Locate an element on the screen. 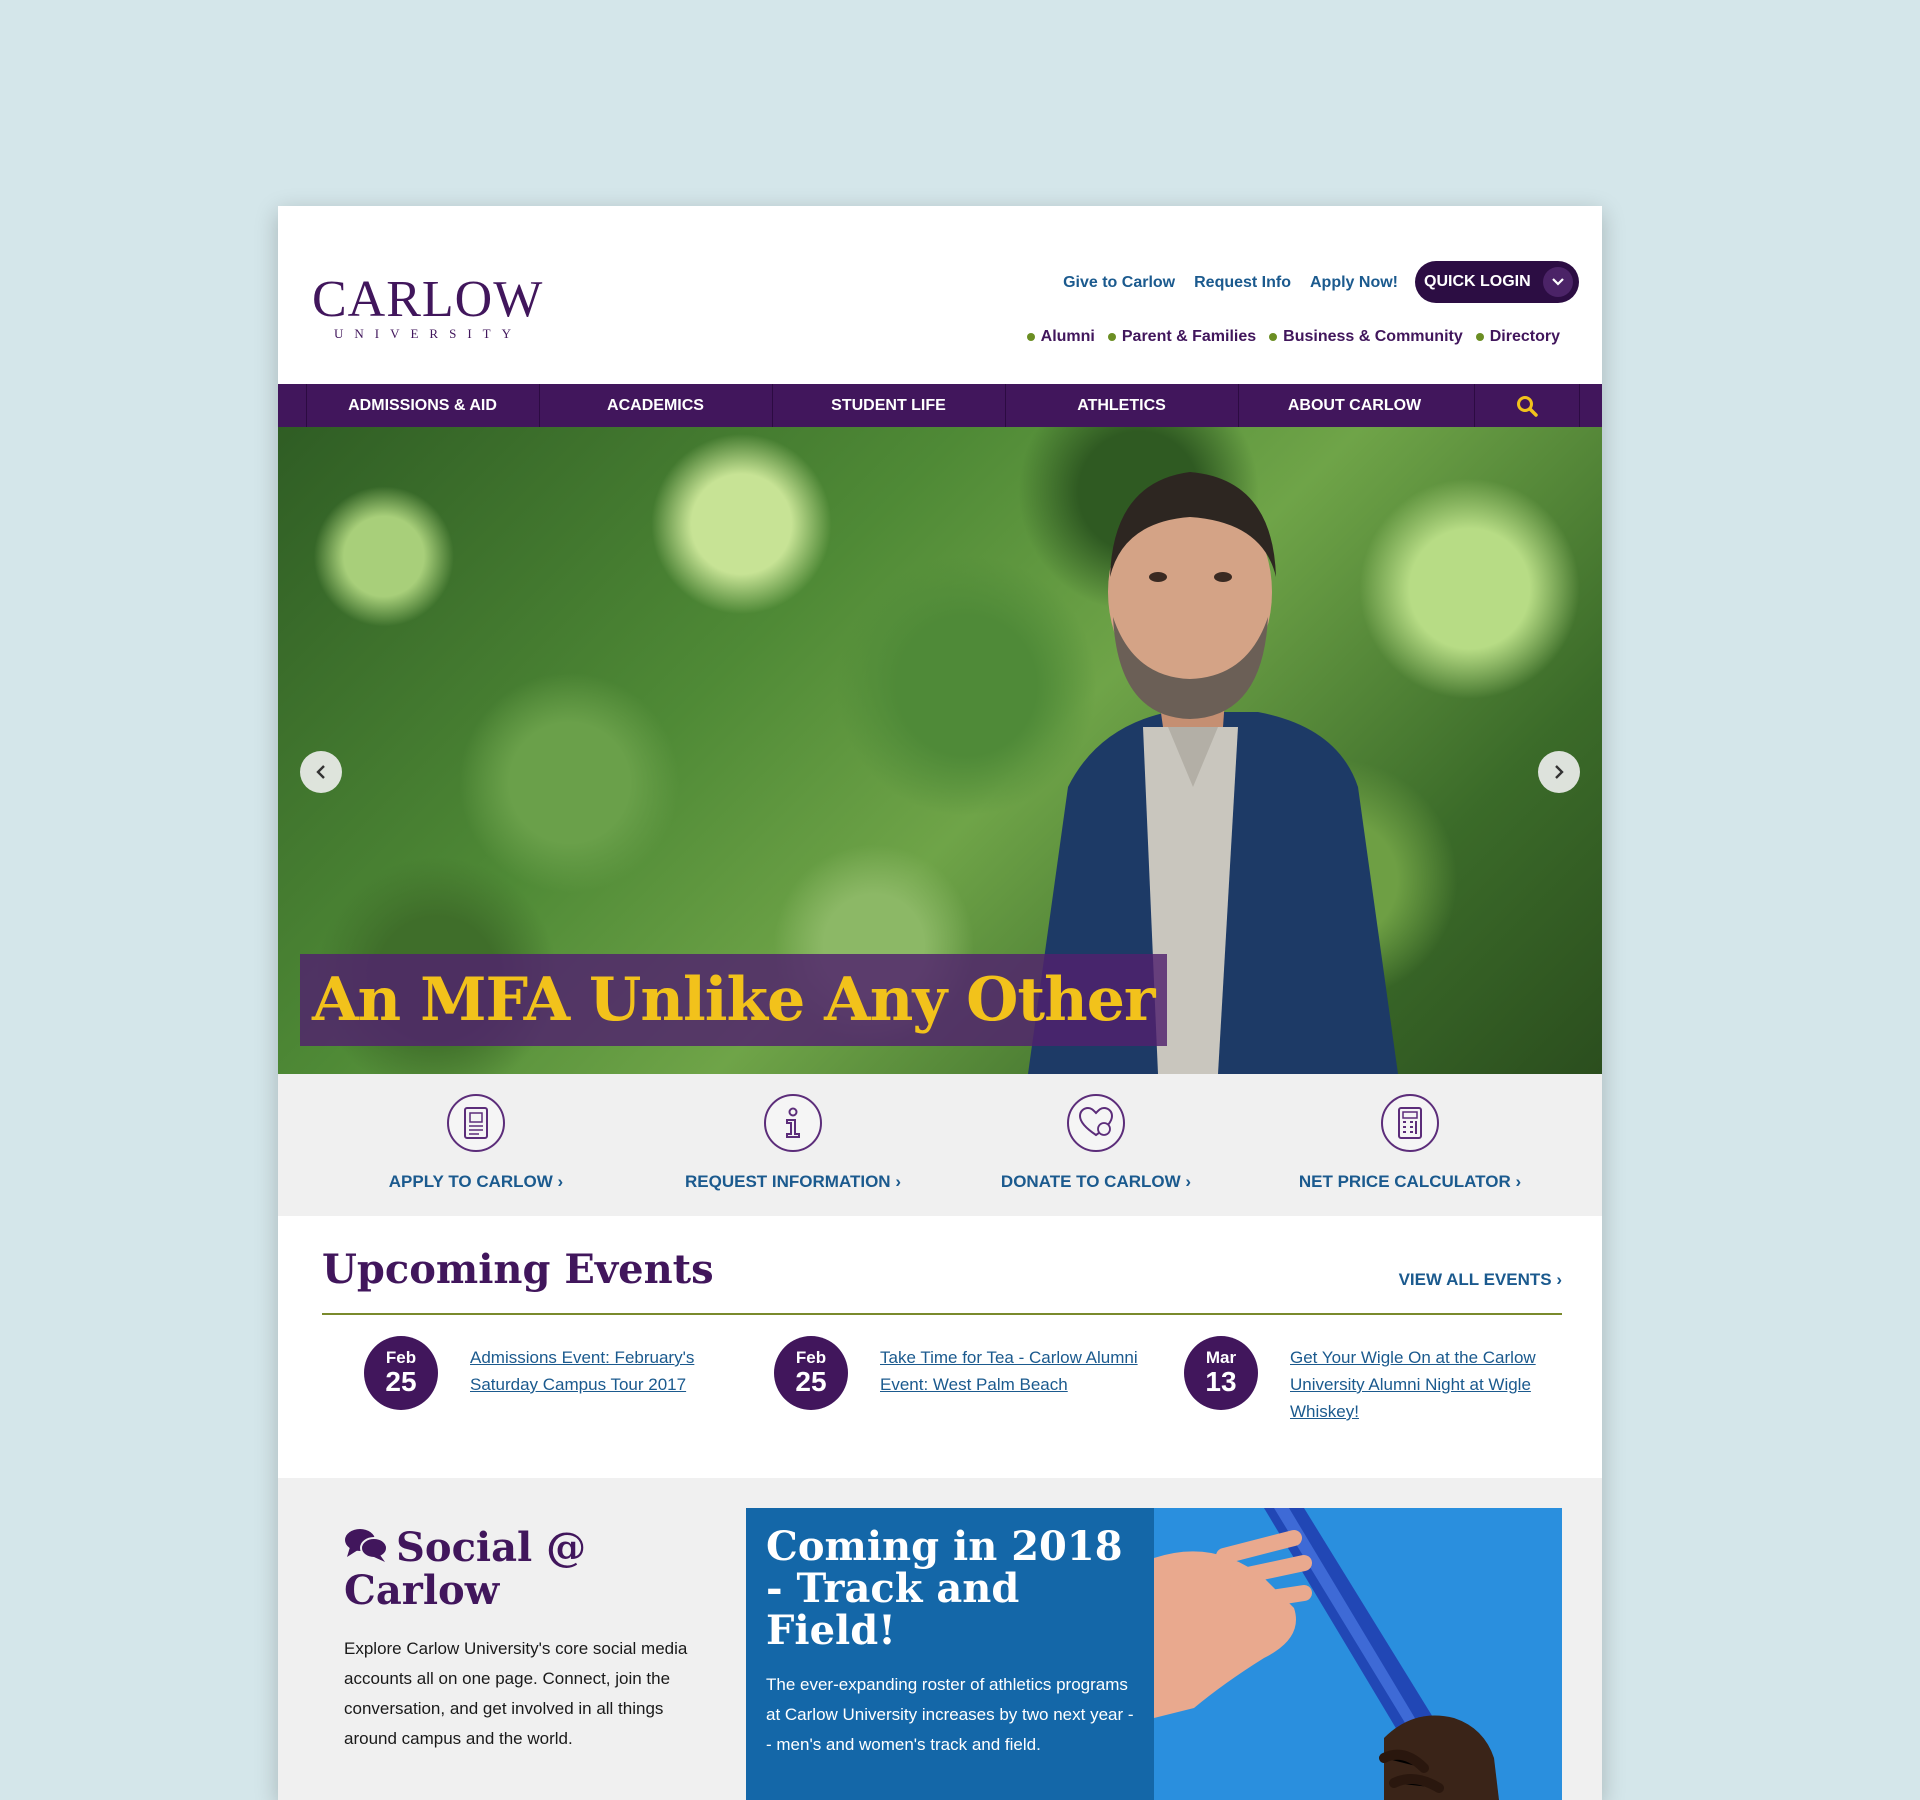  nav-student-life: STUDENT LIFE is located at coordinates (888, 405).